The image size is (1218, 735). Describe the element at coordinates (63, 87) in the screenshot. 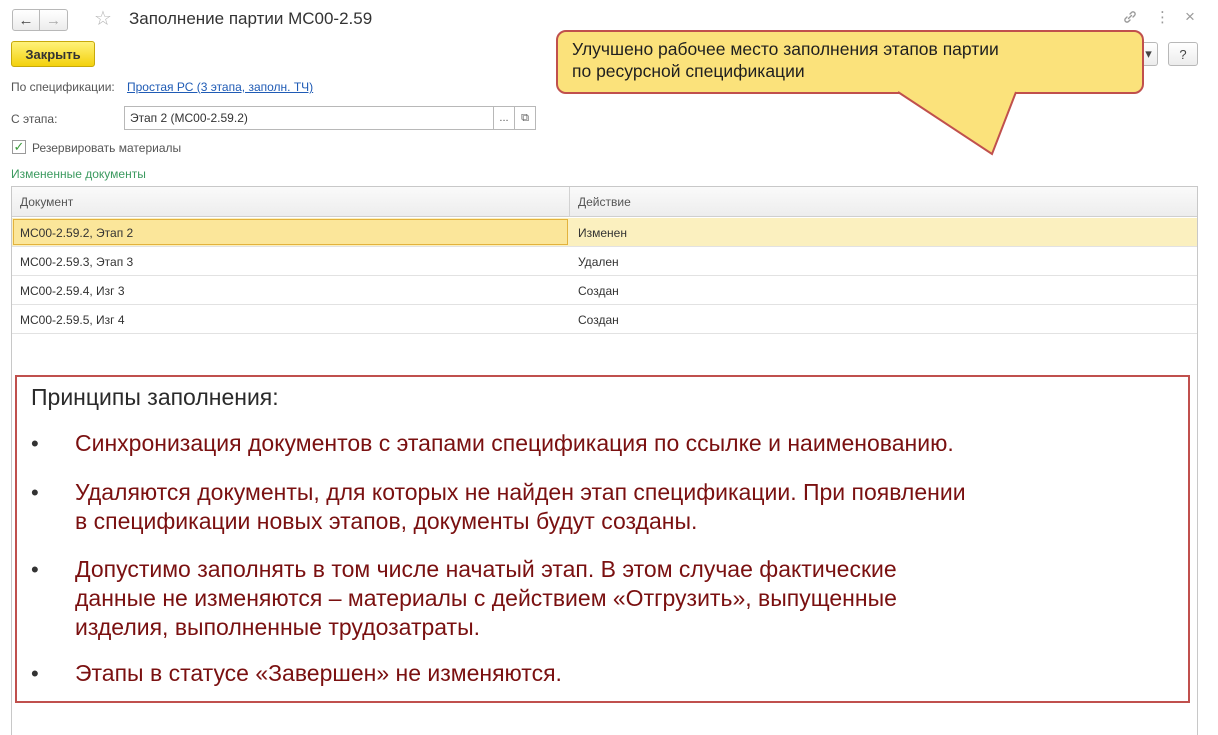

I see `spec-label: По спецификации:` at that location.